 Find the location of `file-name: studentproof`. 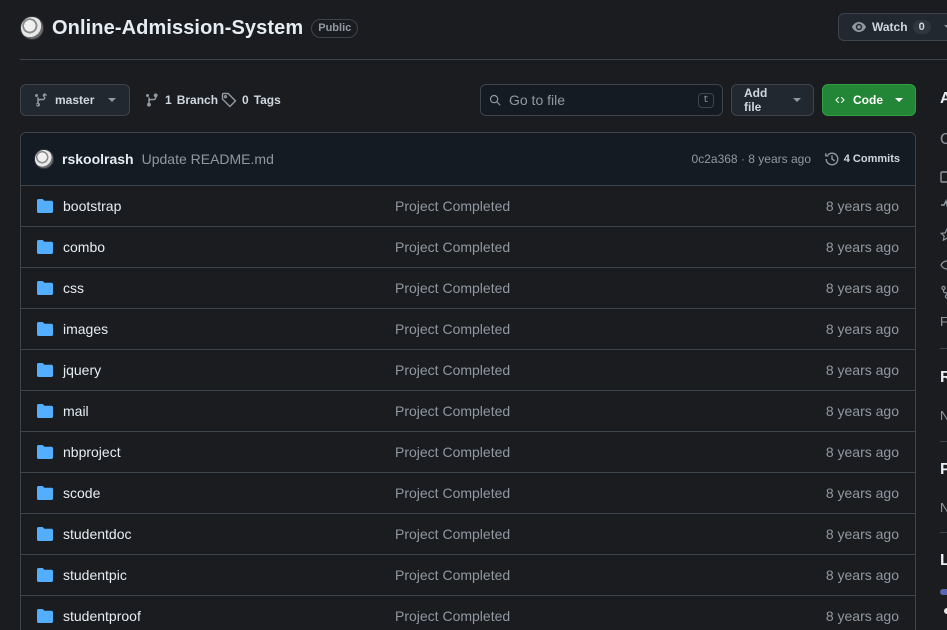

file-name: studentproof is located at coordinates (229, 616).